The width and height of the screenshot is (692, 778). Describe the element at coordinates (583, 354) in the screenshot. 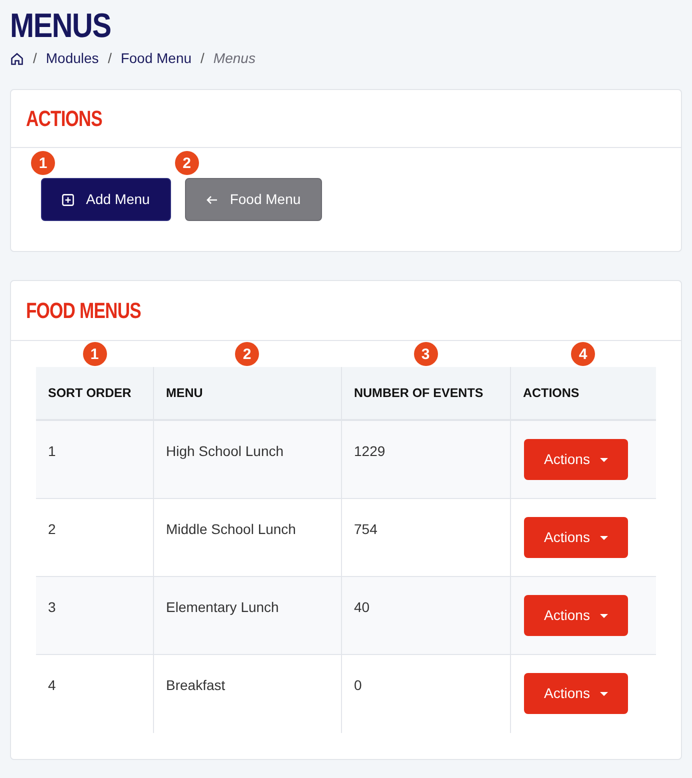

I see `callout-badge: 4` at that location.